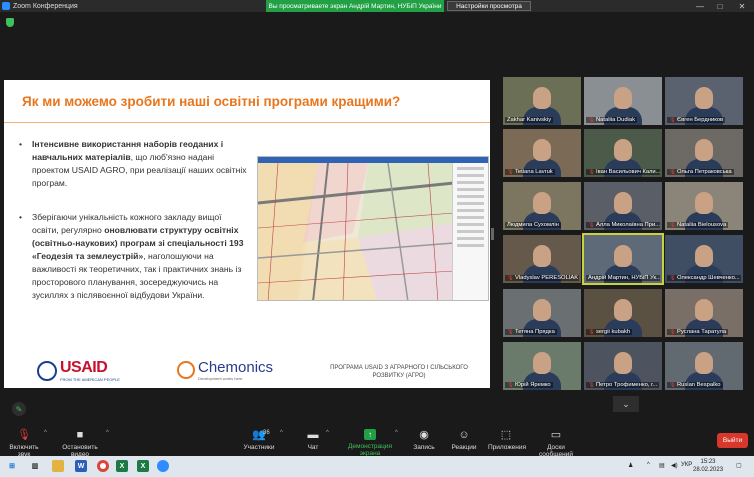 This screenshot has height=477, width=754. Describe the element at coordinates (507, 440) in the screenshot. I see `apps-button: ⬚ Приложения` at that location.